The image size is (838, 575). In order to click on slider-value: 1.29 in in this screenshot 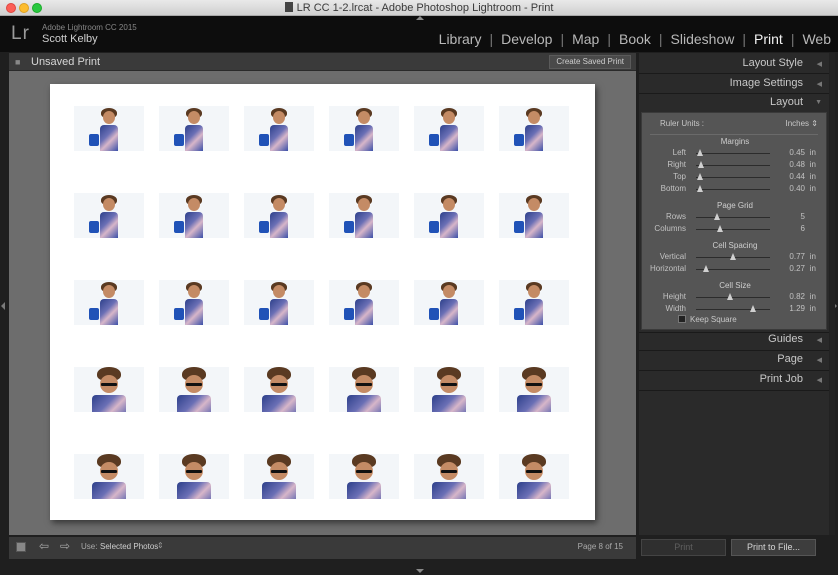, I will do `click(802, 308)`.